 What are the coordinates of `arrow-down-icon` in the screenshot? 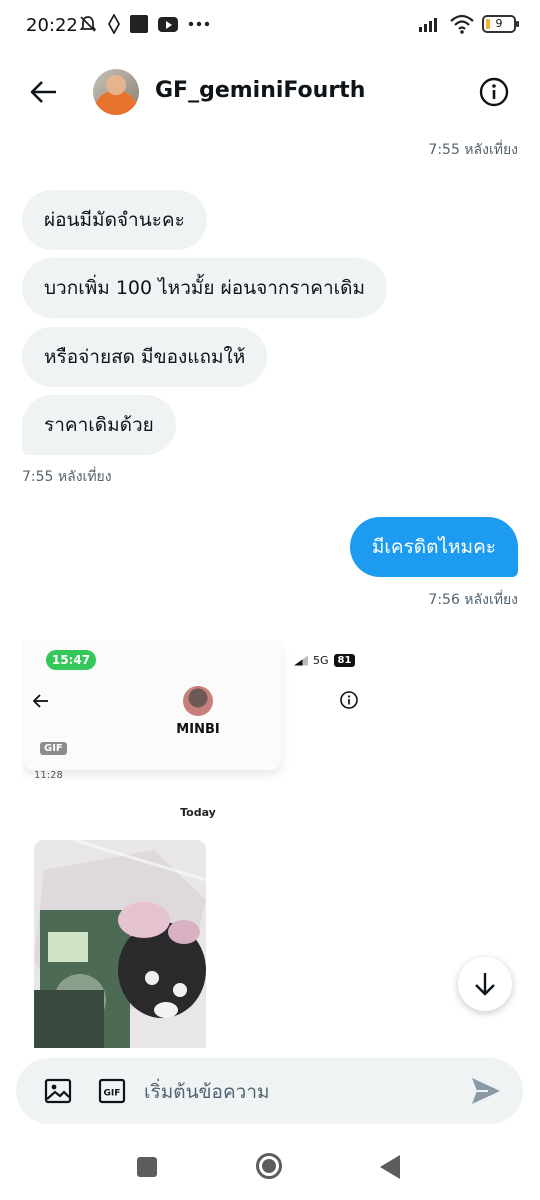 It's located at (485, 984).